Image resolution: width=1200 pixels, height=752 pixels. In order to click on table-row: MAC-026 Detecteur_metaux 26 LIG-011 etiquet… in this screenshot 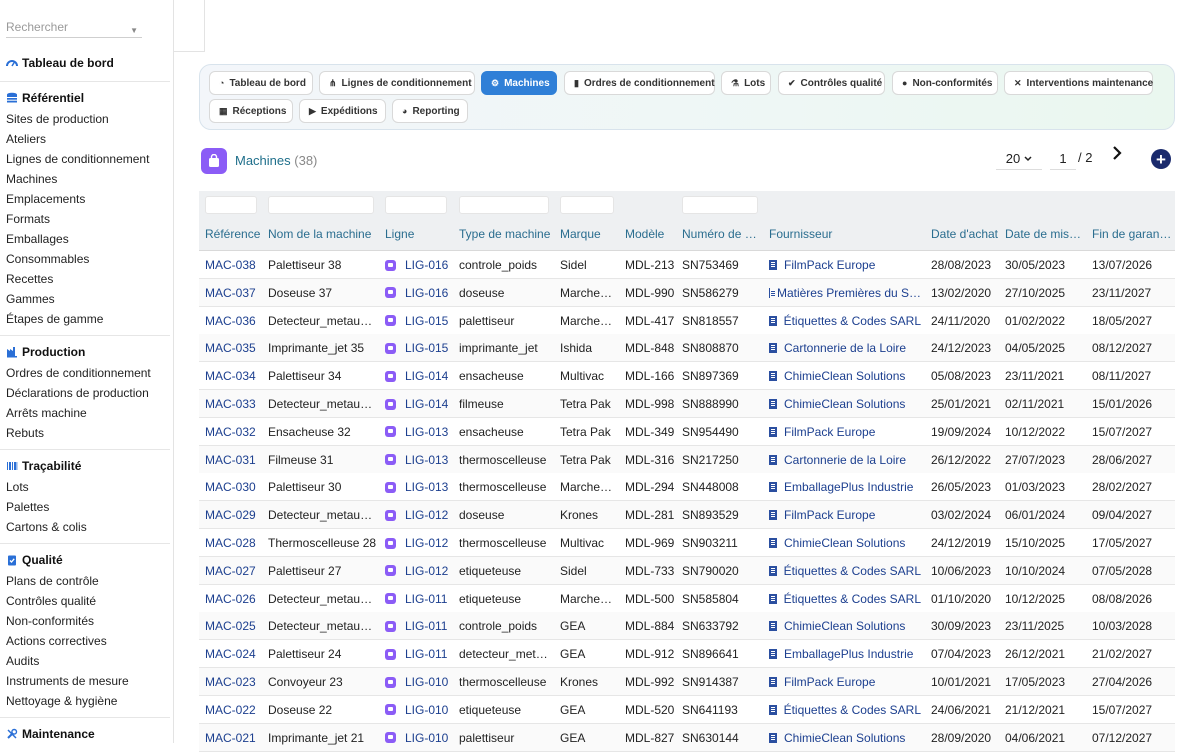, I will do `click(687, 598)`.